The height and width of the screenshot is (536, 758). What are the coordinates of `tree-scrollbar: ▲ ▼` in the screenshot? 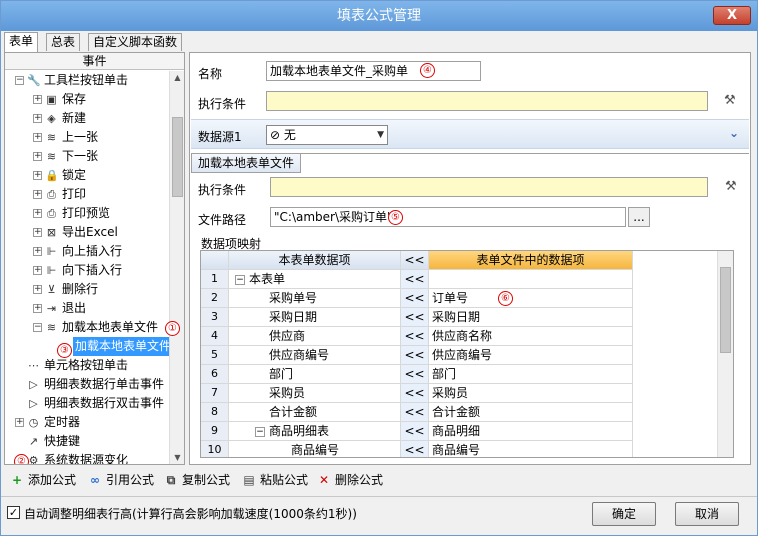 It's located at (176, 267).